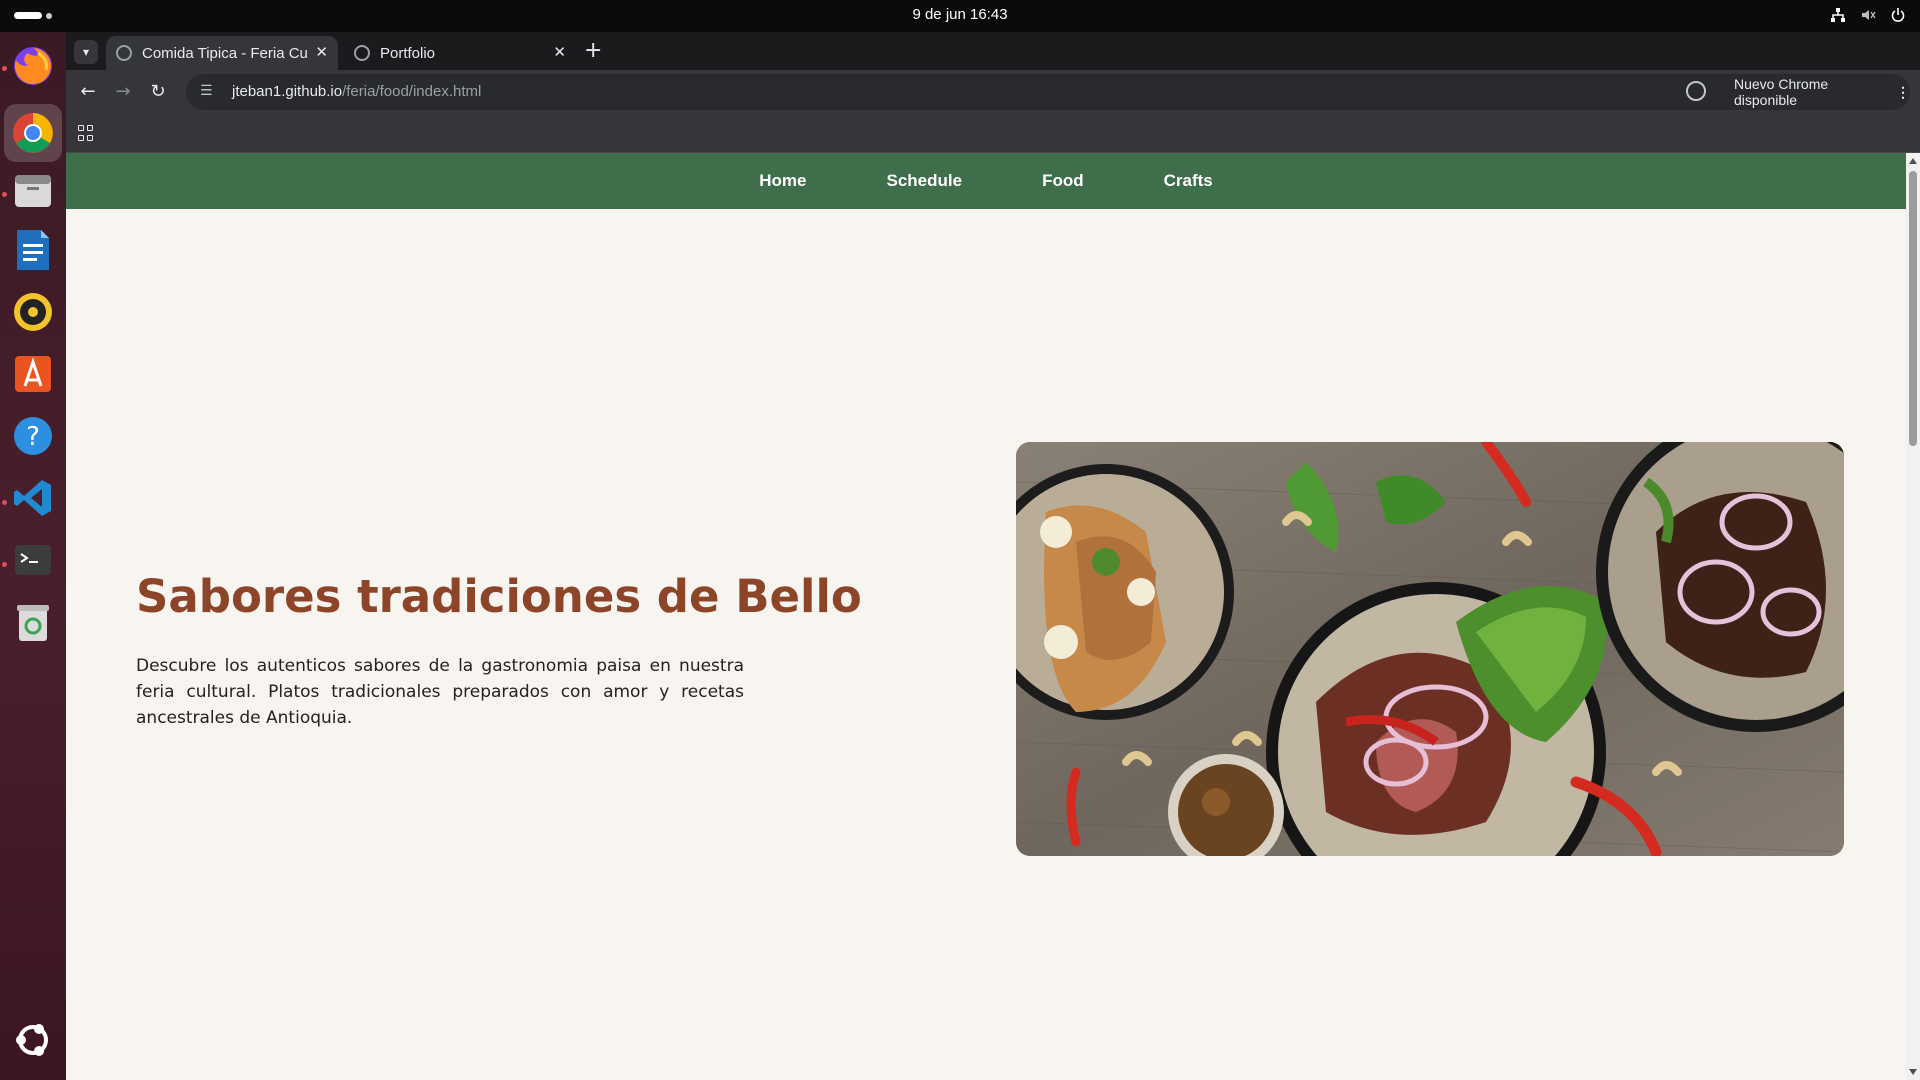 This screenshot has width=1920, height=1080. I want to click on dock: ?, so click(33, 556).